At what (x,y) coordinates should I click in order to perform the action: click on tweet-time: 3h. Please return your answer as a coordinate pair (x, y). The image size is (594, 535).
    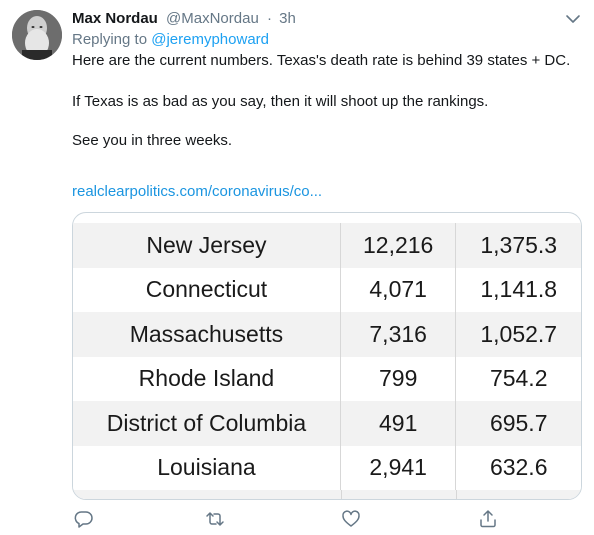
    Looking at the image, I should click on (287, 18).